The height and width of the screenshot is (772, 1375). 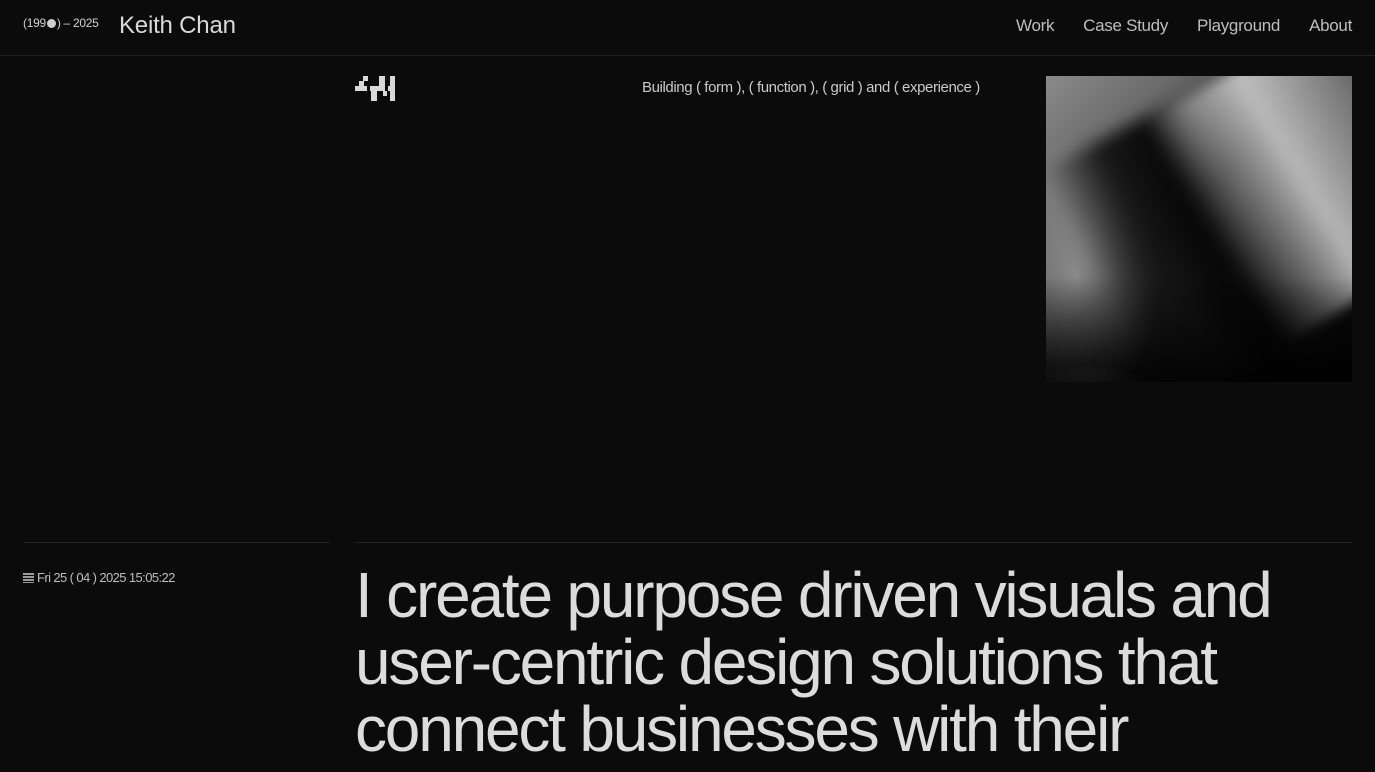 I want to click on years-range: (199 ) – 2025, so click(x=61, y=23).